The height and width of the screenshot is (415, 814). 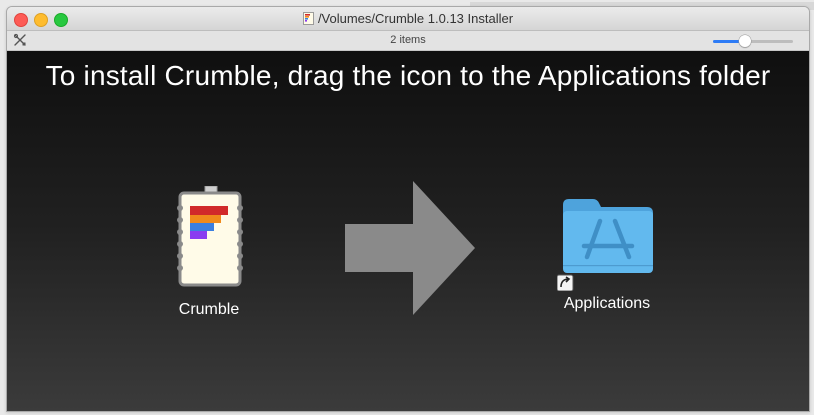 I want to click on status-bar: 2 items, so click(x=408, y=41).